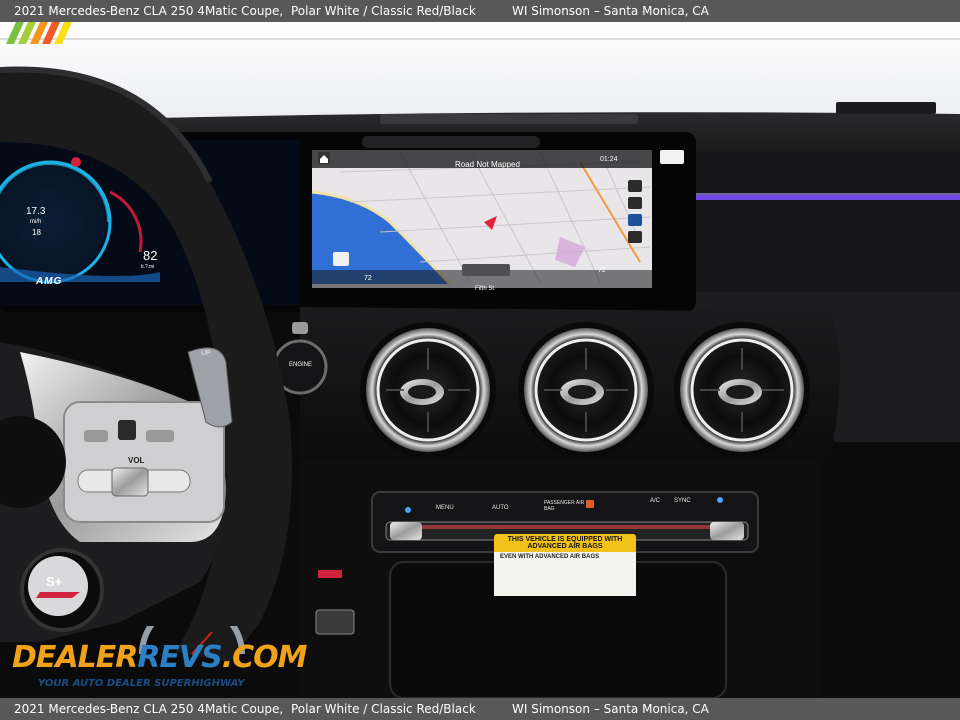 This screenshot has height=720, width=960. Describe the element at coordinates (487, 164) in the screenshot. I see `nav-status-text: Road Not Mapped` at that location.